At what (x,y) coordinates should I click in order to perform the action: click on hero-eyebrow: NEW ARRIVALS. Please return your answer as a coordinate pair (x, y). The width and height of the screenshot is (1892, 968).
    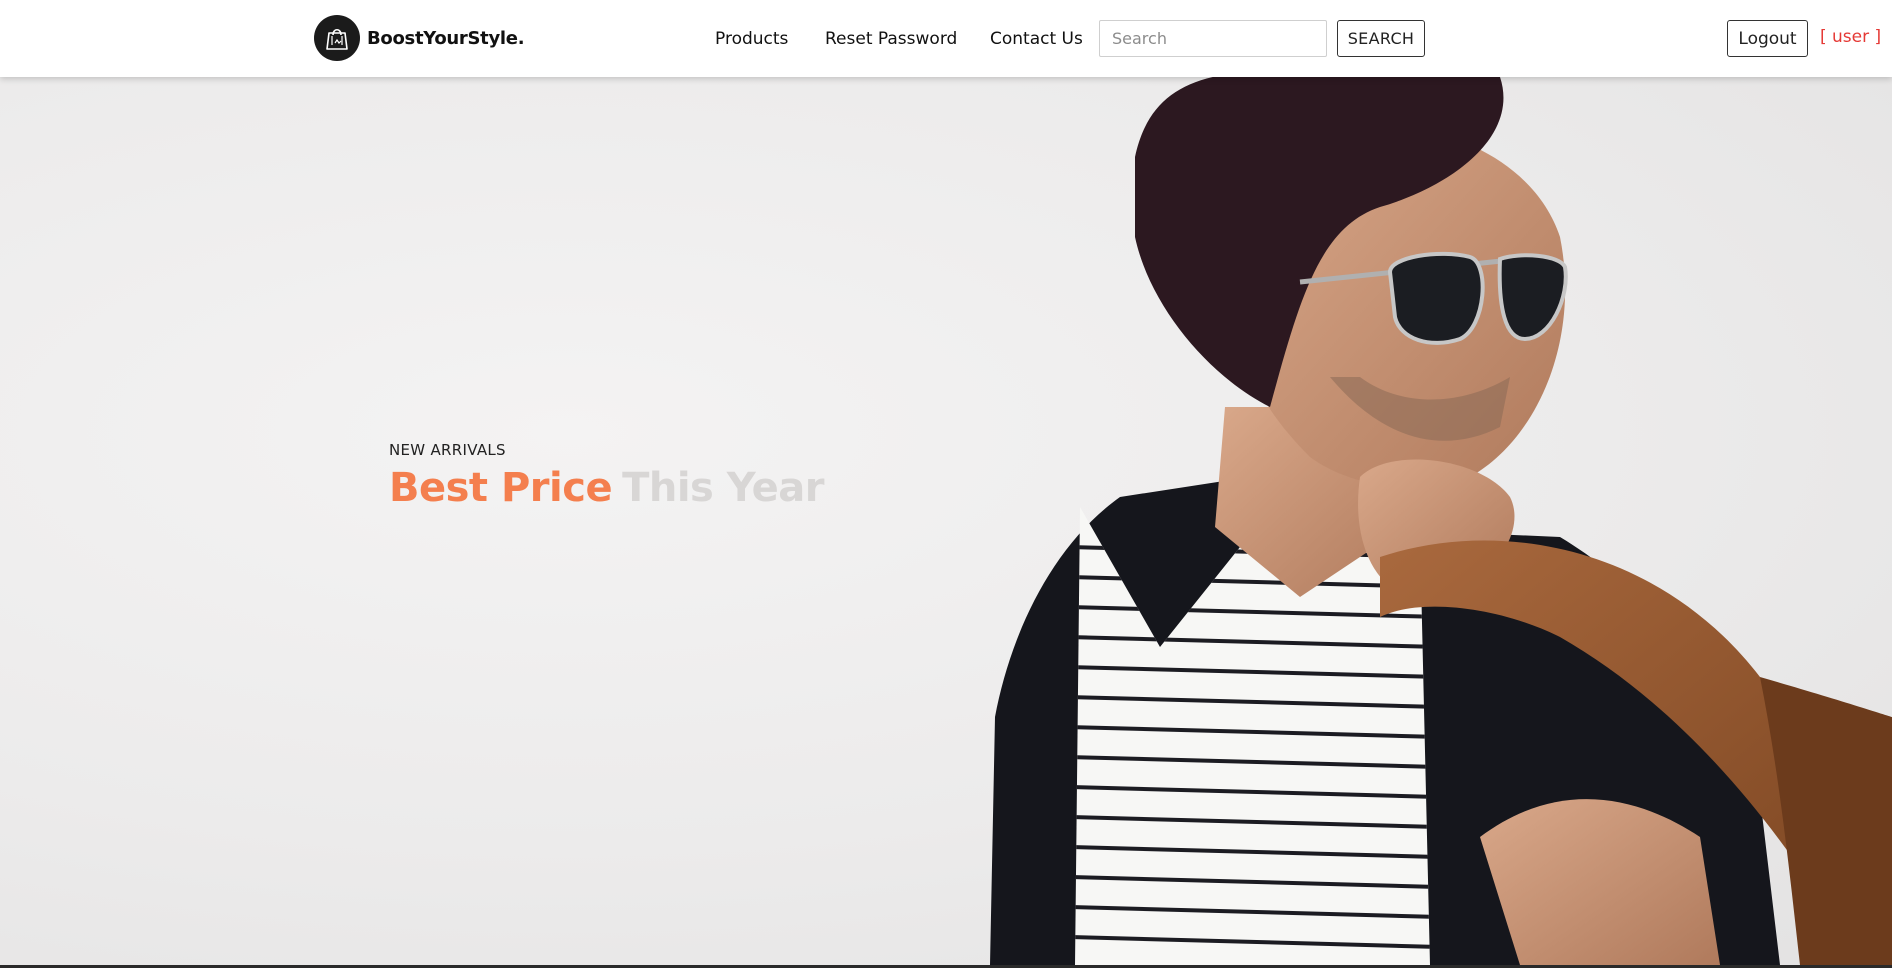
    Looking at the image, I should click on (447, 450).